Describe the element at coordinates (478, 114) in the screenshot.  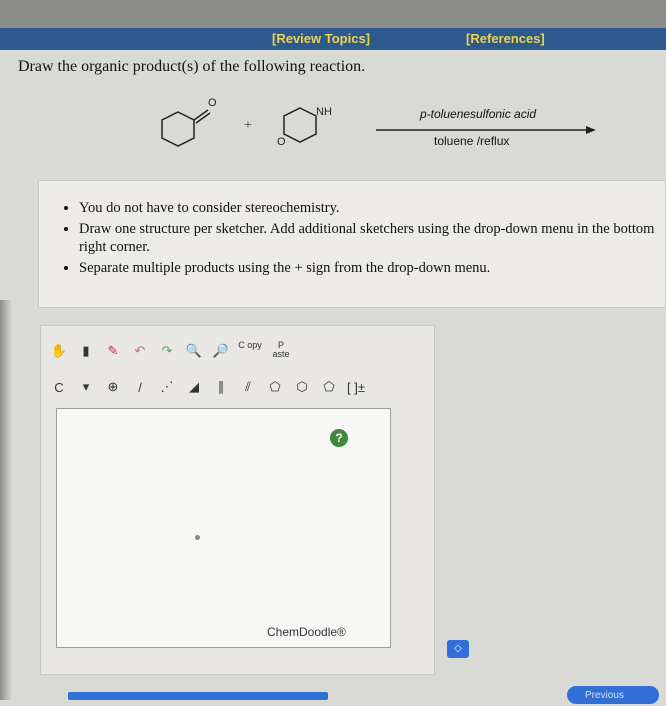
I see `reagent-above-arrow: p-toluenesulfonic acid` at that location.